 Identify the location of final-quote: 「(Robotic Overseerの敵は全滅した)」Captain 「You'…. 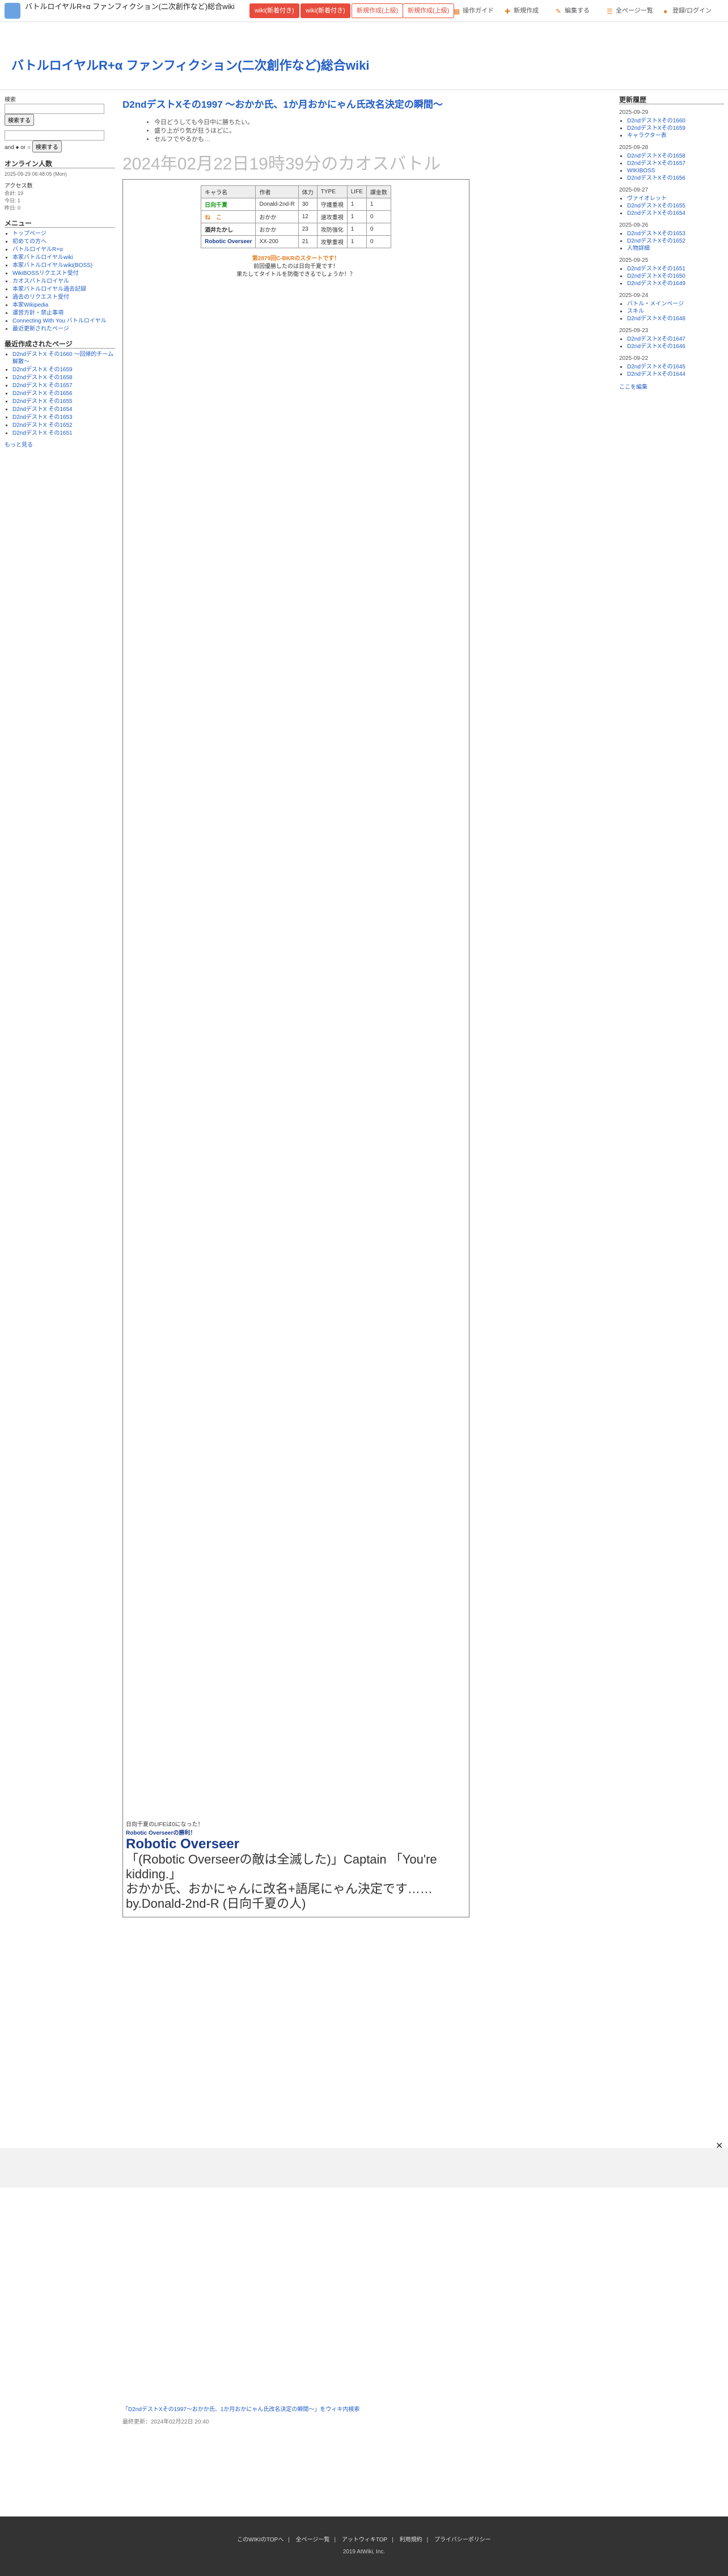
(281, 1866).